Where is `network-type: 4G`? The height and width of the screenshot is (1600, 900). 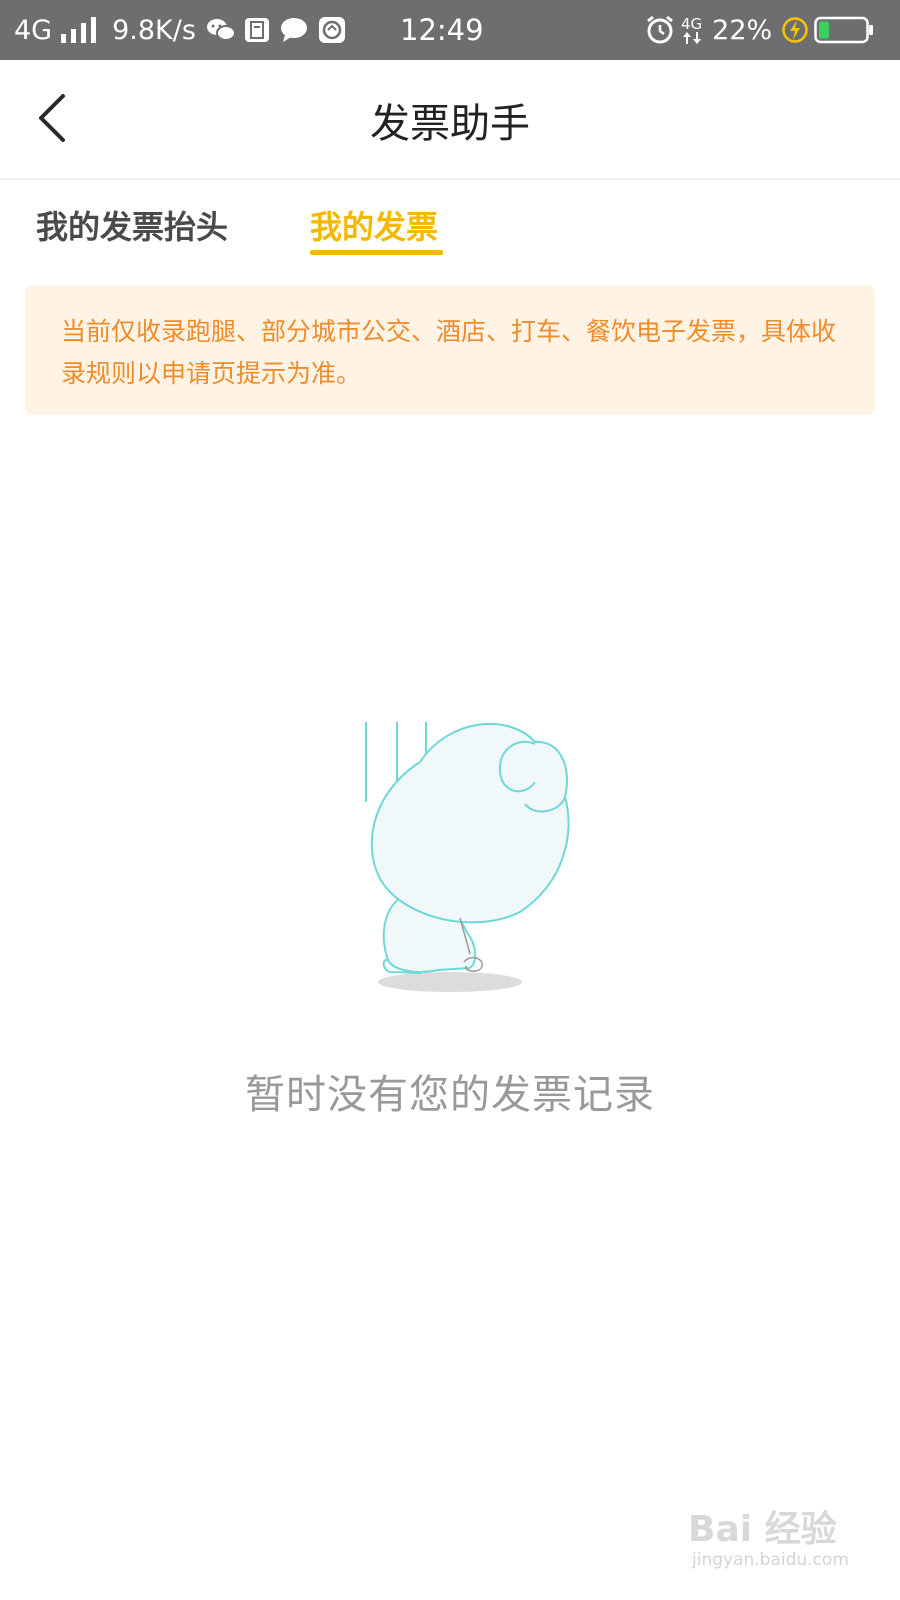
network-type: 4G is located at coordinates (33, 30).